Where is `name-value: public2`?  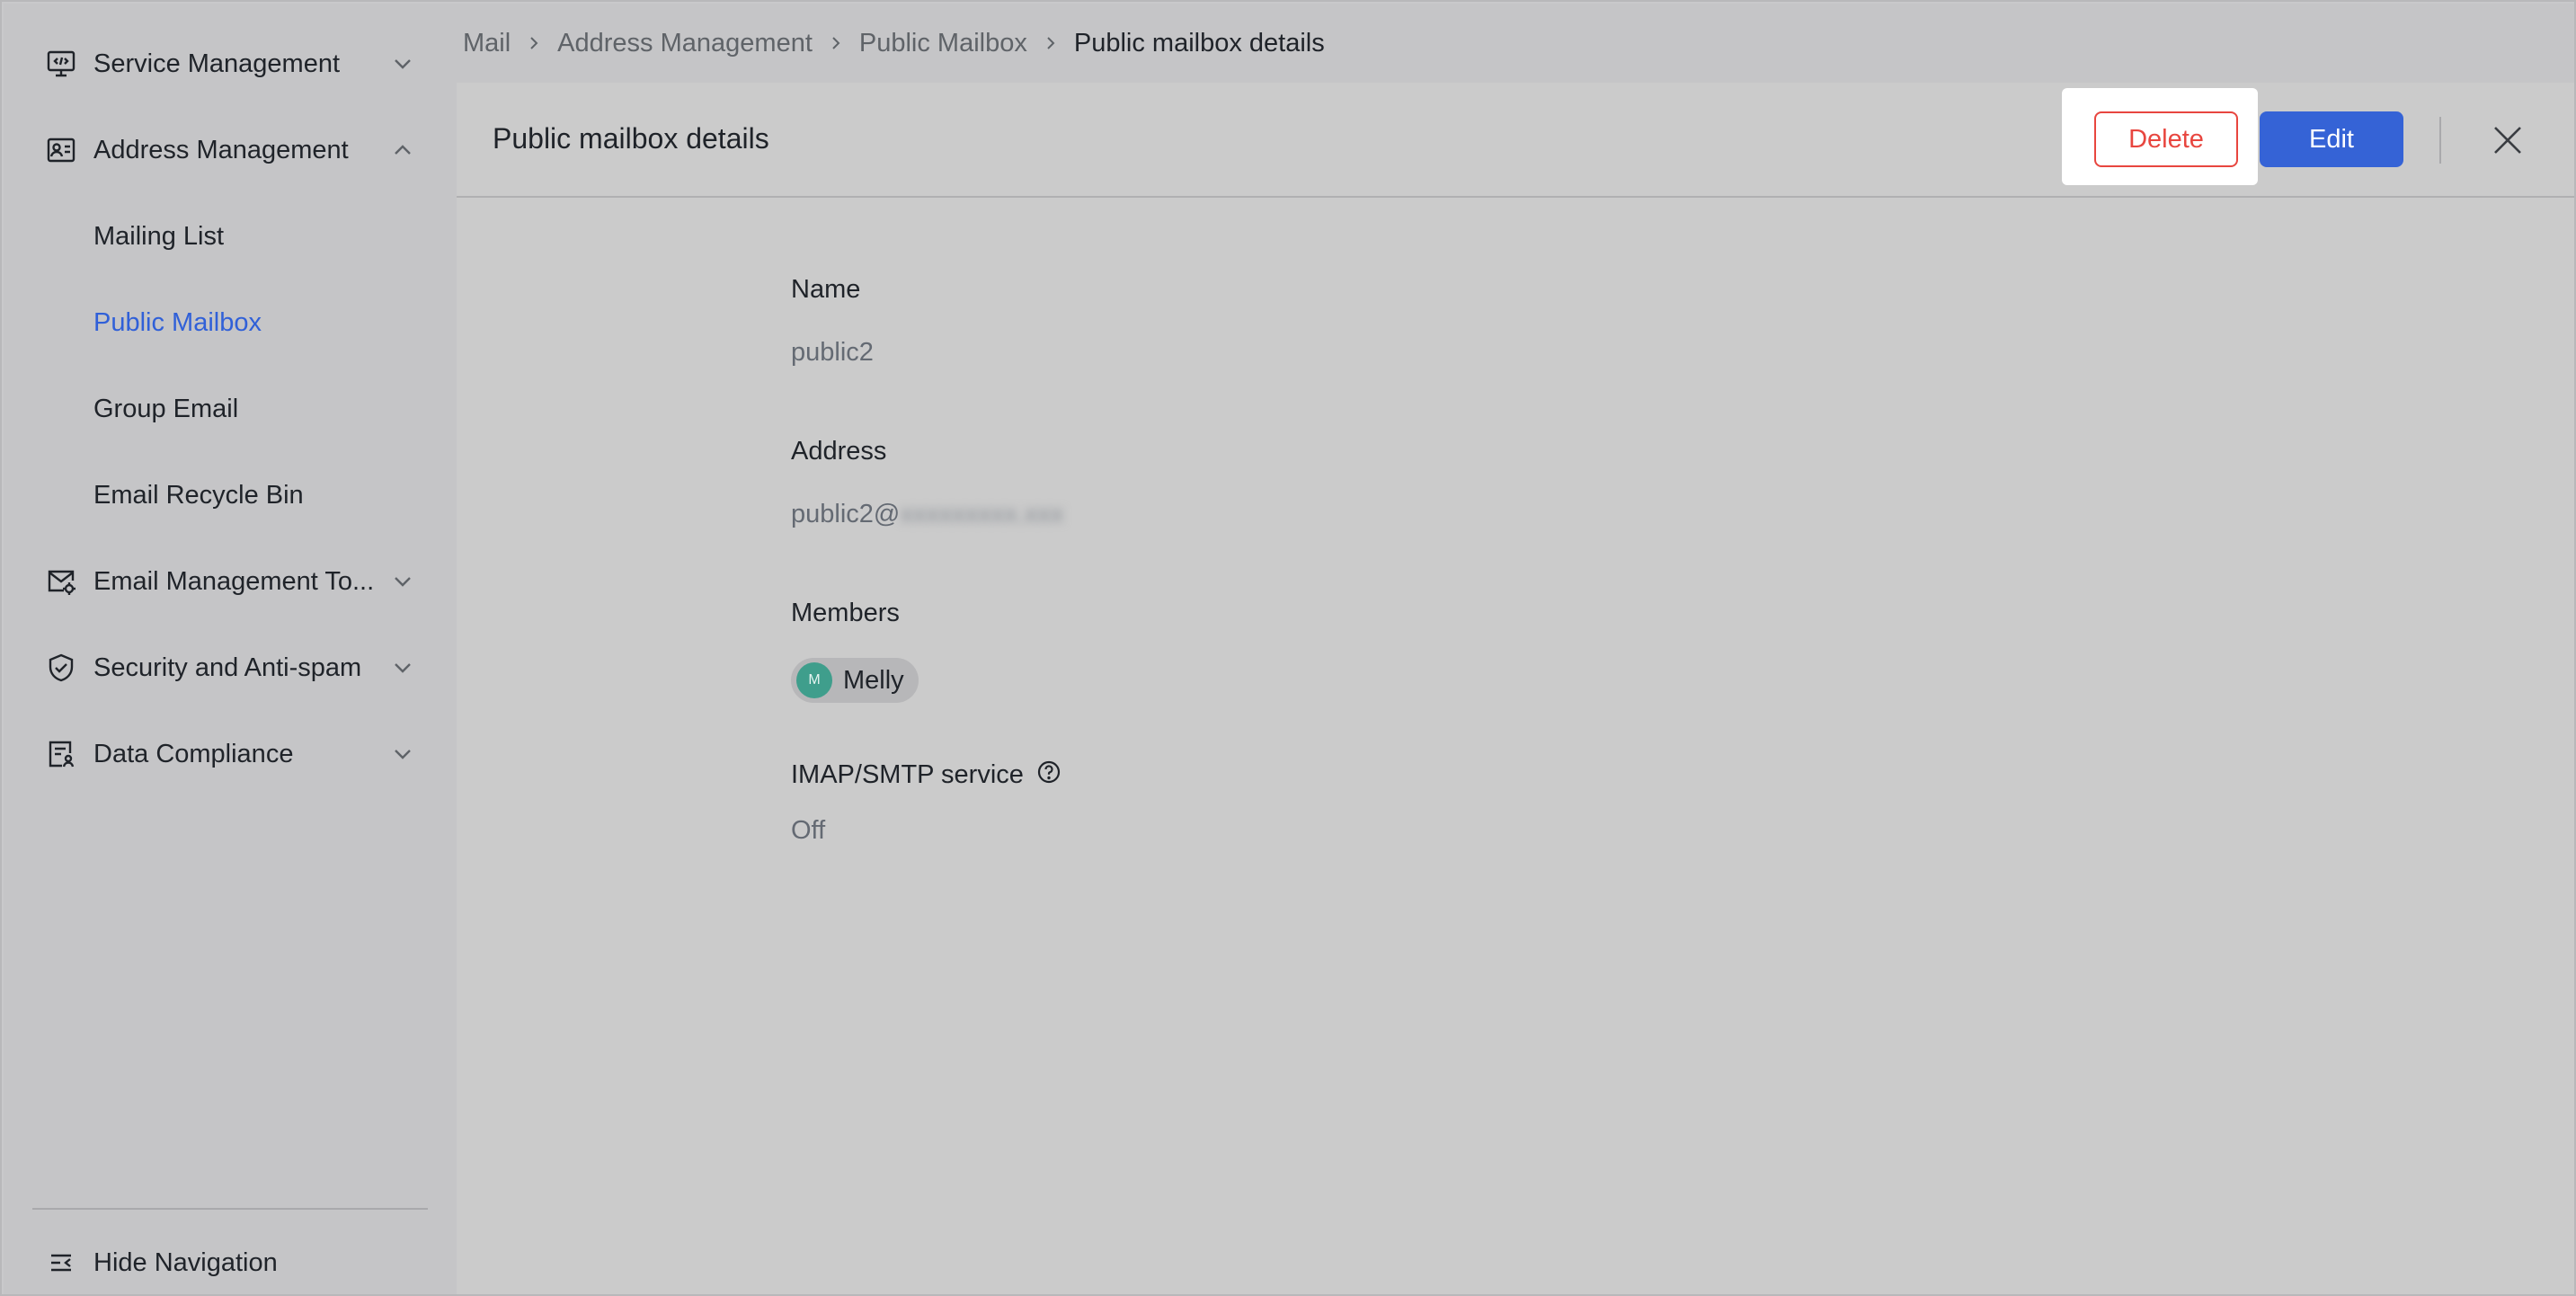
name-value: public2 is located at coordinates (832, 352).